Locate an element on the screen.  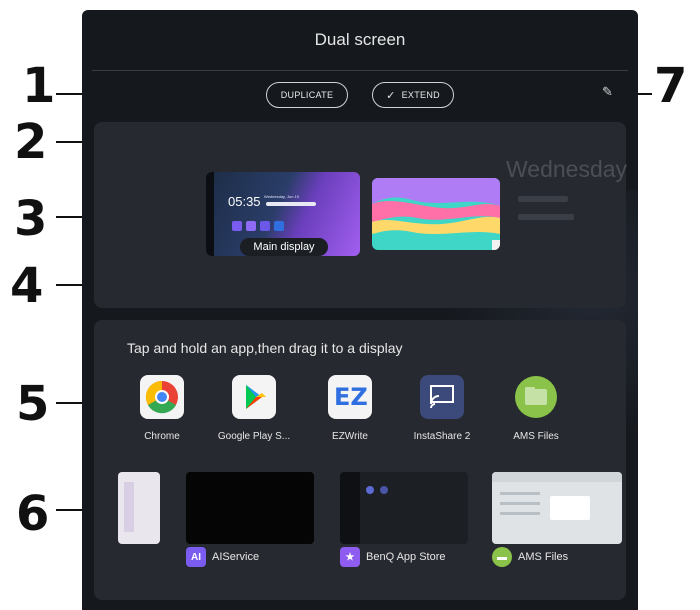
app-ams-files: AMS Files is located at coordinates (536, 408).